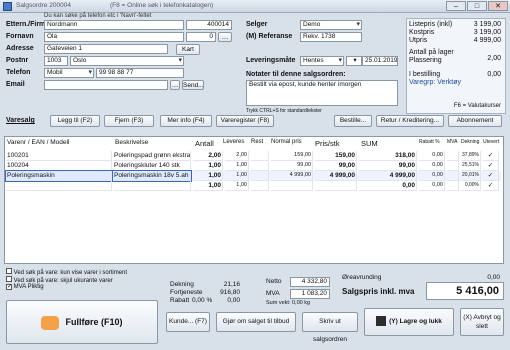  I want to click on cell-sum: 99,00, so click(388, 166).